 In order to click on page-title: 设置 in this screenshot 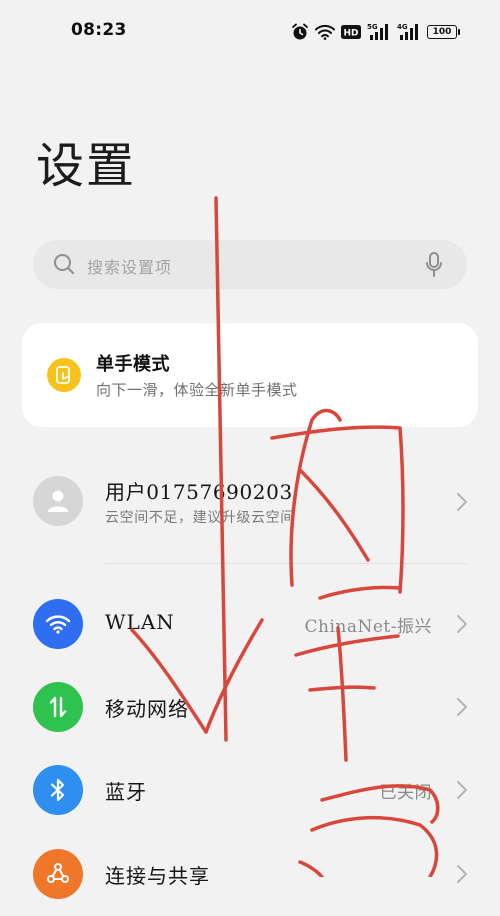, I will do `click(86, 166)`.